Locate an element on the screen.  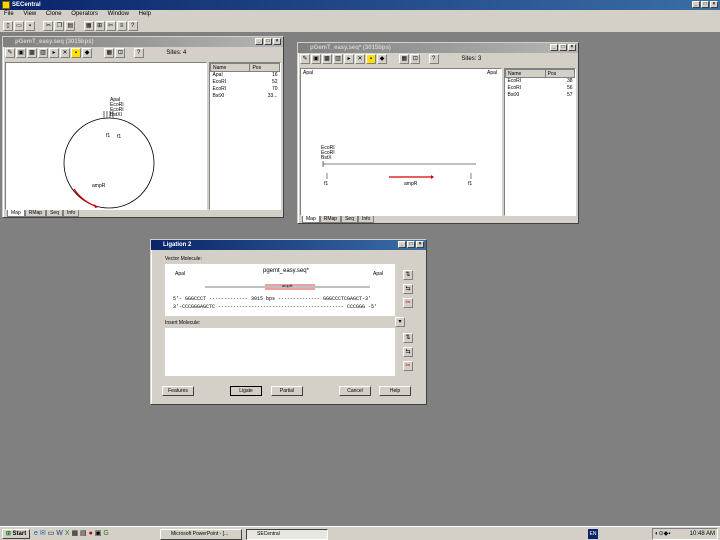
lin-minimize-button: _ is located at coordinates (554, 47).